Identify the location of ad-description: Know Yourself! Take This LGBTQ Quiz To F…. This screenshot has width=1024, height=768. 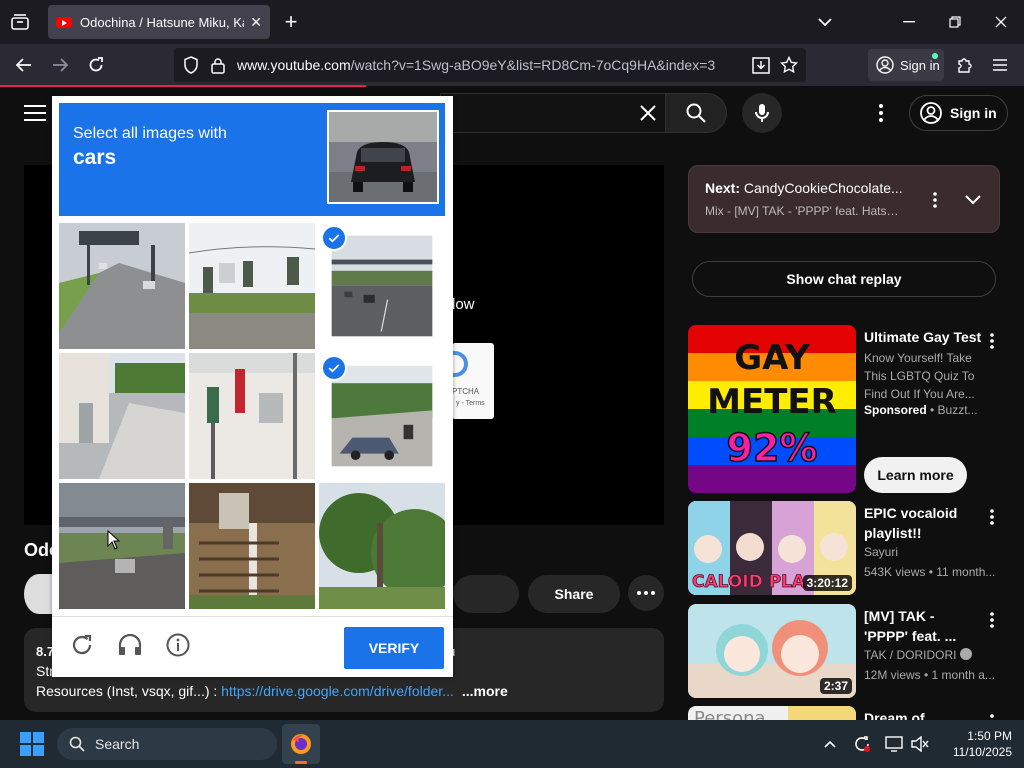
(919, 376).